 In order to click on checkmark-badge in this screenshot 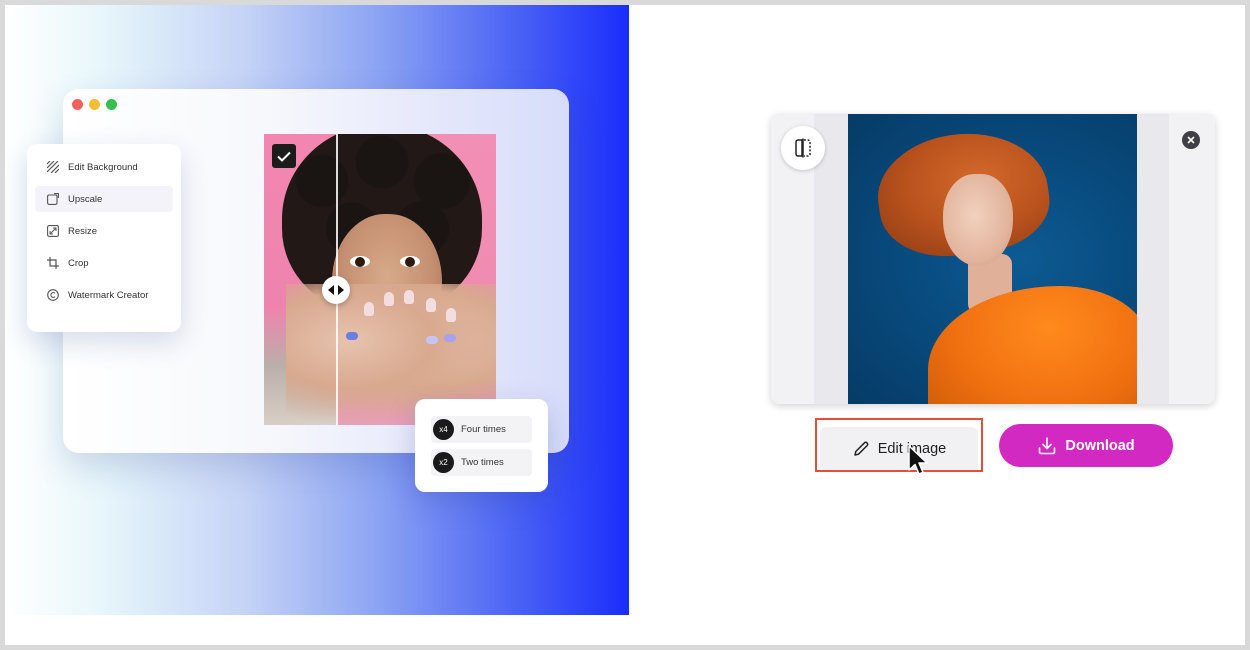, I will do `click(284, 156)`.